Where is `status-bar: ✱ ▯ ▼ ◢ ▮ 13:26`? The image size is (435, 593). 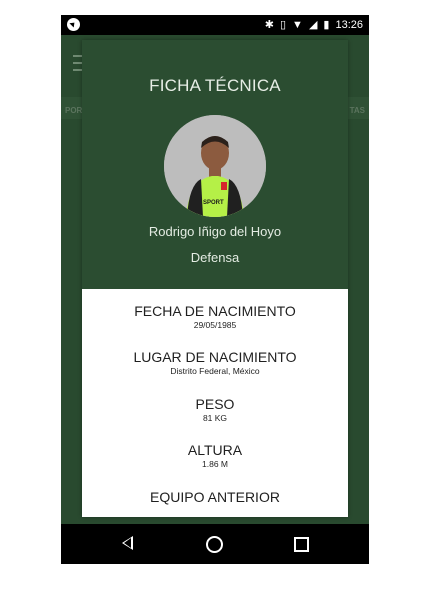
status-bar: ✱ ▯ ▼ ◢ ▮ 13:26 is located at coordinates (215, 25).